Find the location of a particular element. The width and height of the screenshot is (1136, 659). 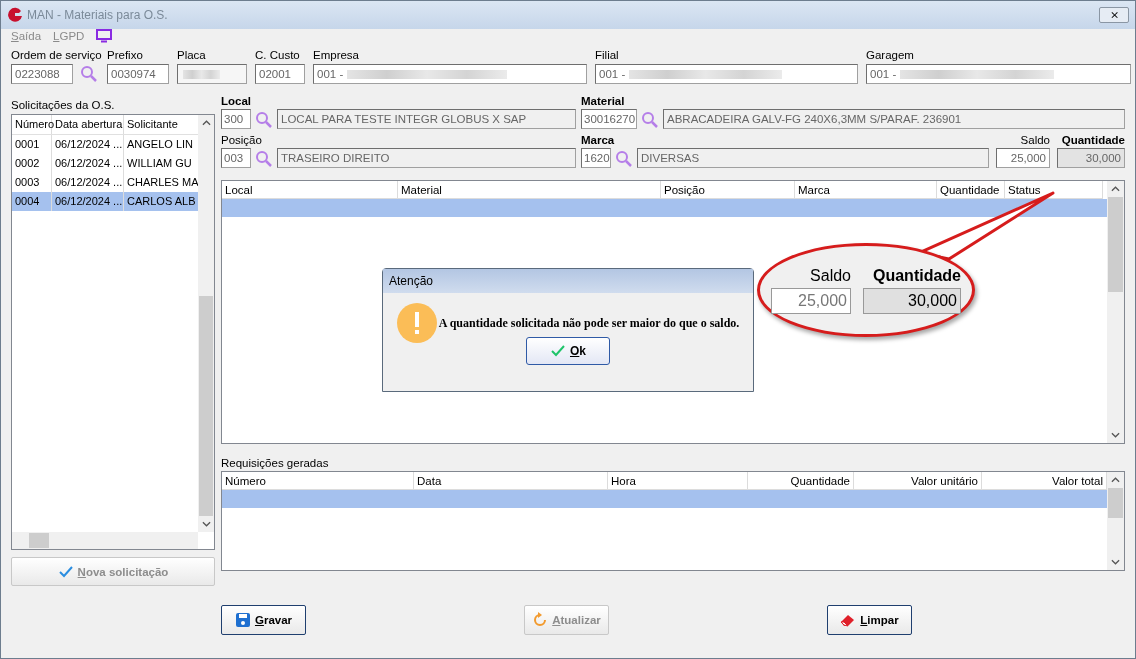

code-field: 003 is located at coordinates (236, 158).